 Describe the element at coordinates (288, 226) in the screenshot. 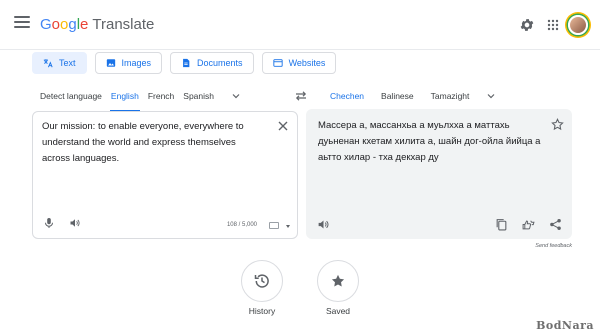

I see `input-tools-caret-icon` at that location.